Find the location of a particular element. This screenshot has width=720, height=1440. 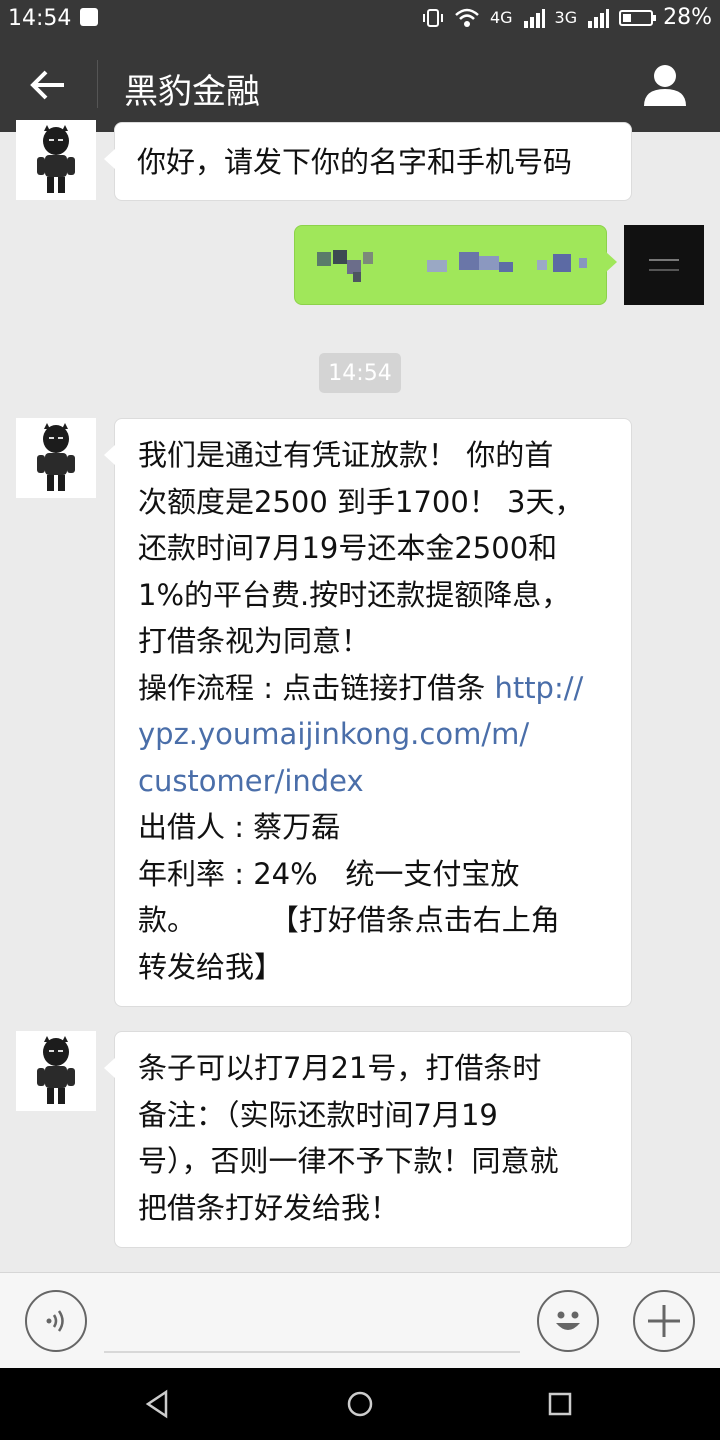

message-line: 备注：（实际还款时间7月19 is located at coordinates (318, 1114).